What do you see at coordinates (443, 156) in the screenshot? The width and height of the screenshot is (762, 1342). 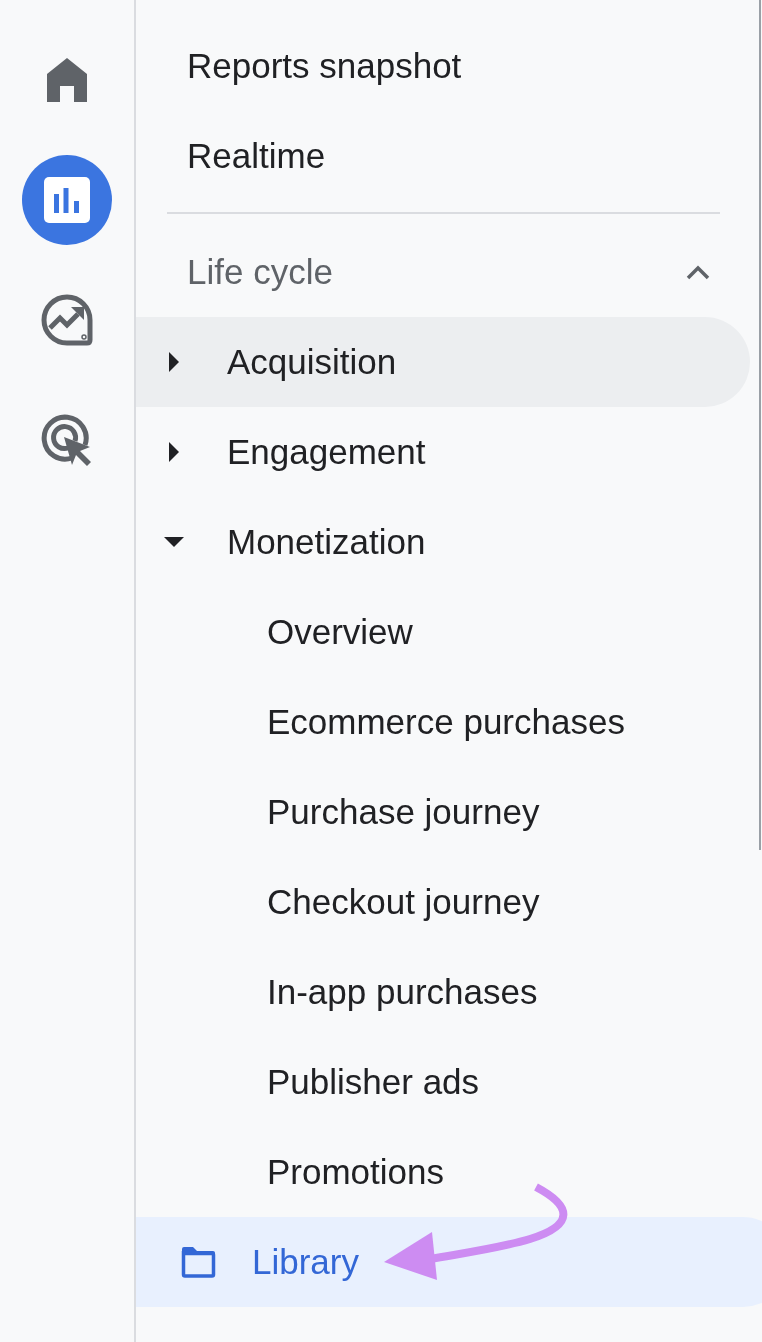 I see `nav-item: Realtime` at bounding box center [443, 156].